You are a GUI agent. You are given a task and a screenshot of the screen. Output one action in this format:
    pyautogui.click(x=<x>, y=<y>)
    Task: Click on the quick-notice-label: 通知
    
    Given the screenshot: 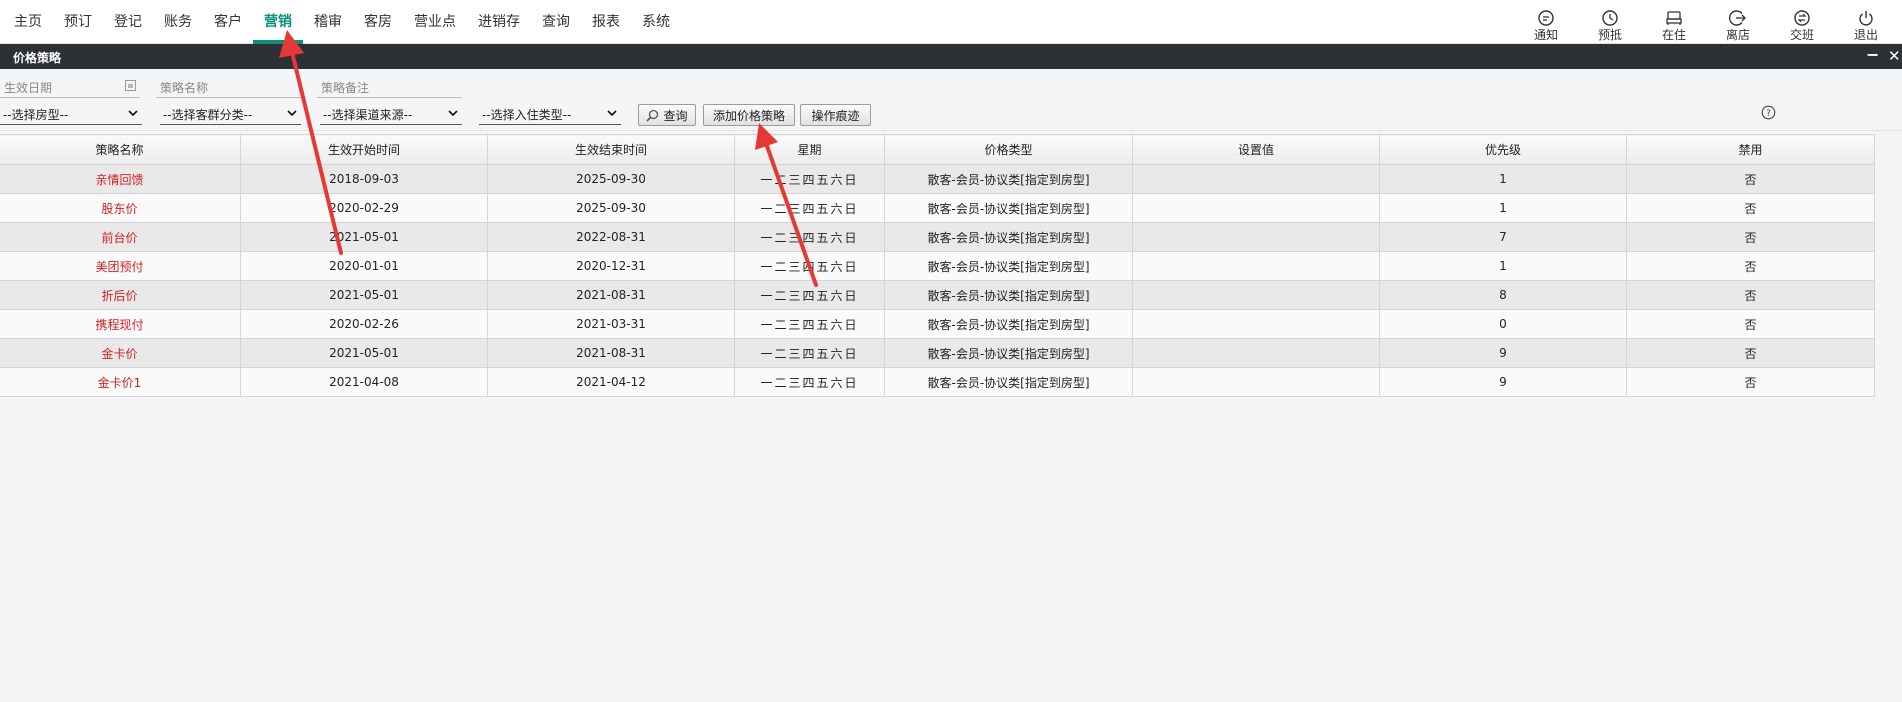 What is the action you would take?
    pyautogui.click(x=1545, y=35)
    